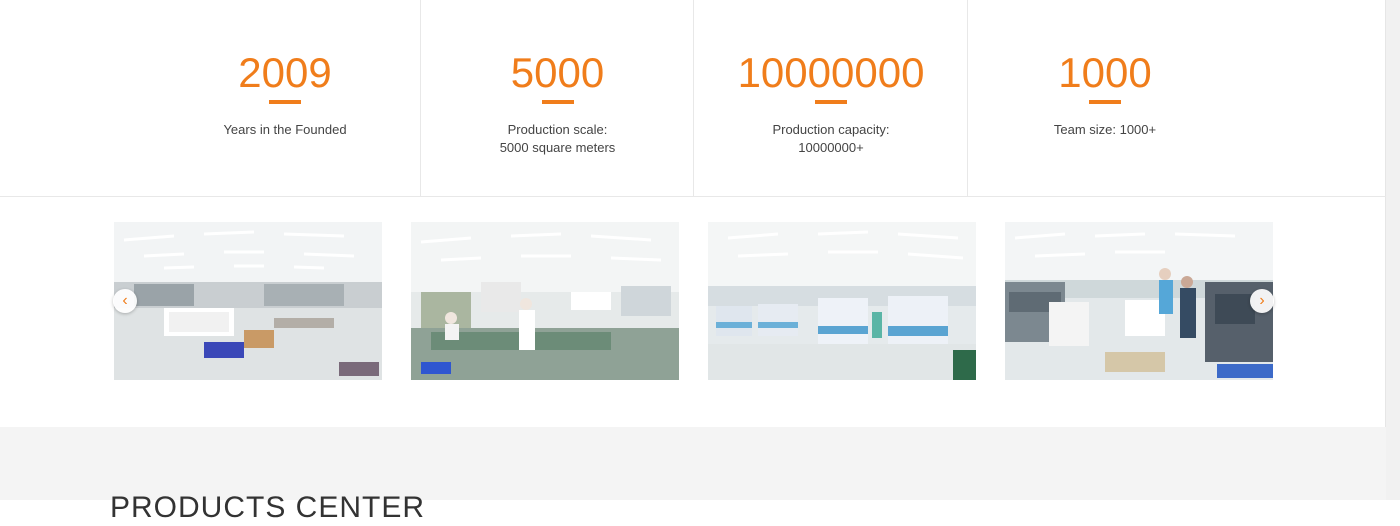 This screenshot has height=526, width=1400. Describe the element at coordinates (248, 301) in the screenshot. I see `factory-warehouse-photo` at that location.